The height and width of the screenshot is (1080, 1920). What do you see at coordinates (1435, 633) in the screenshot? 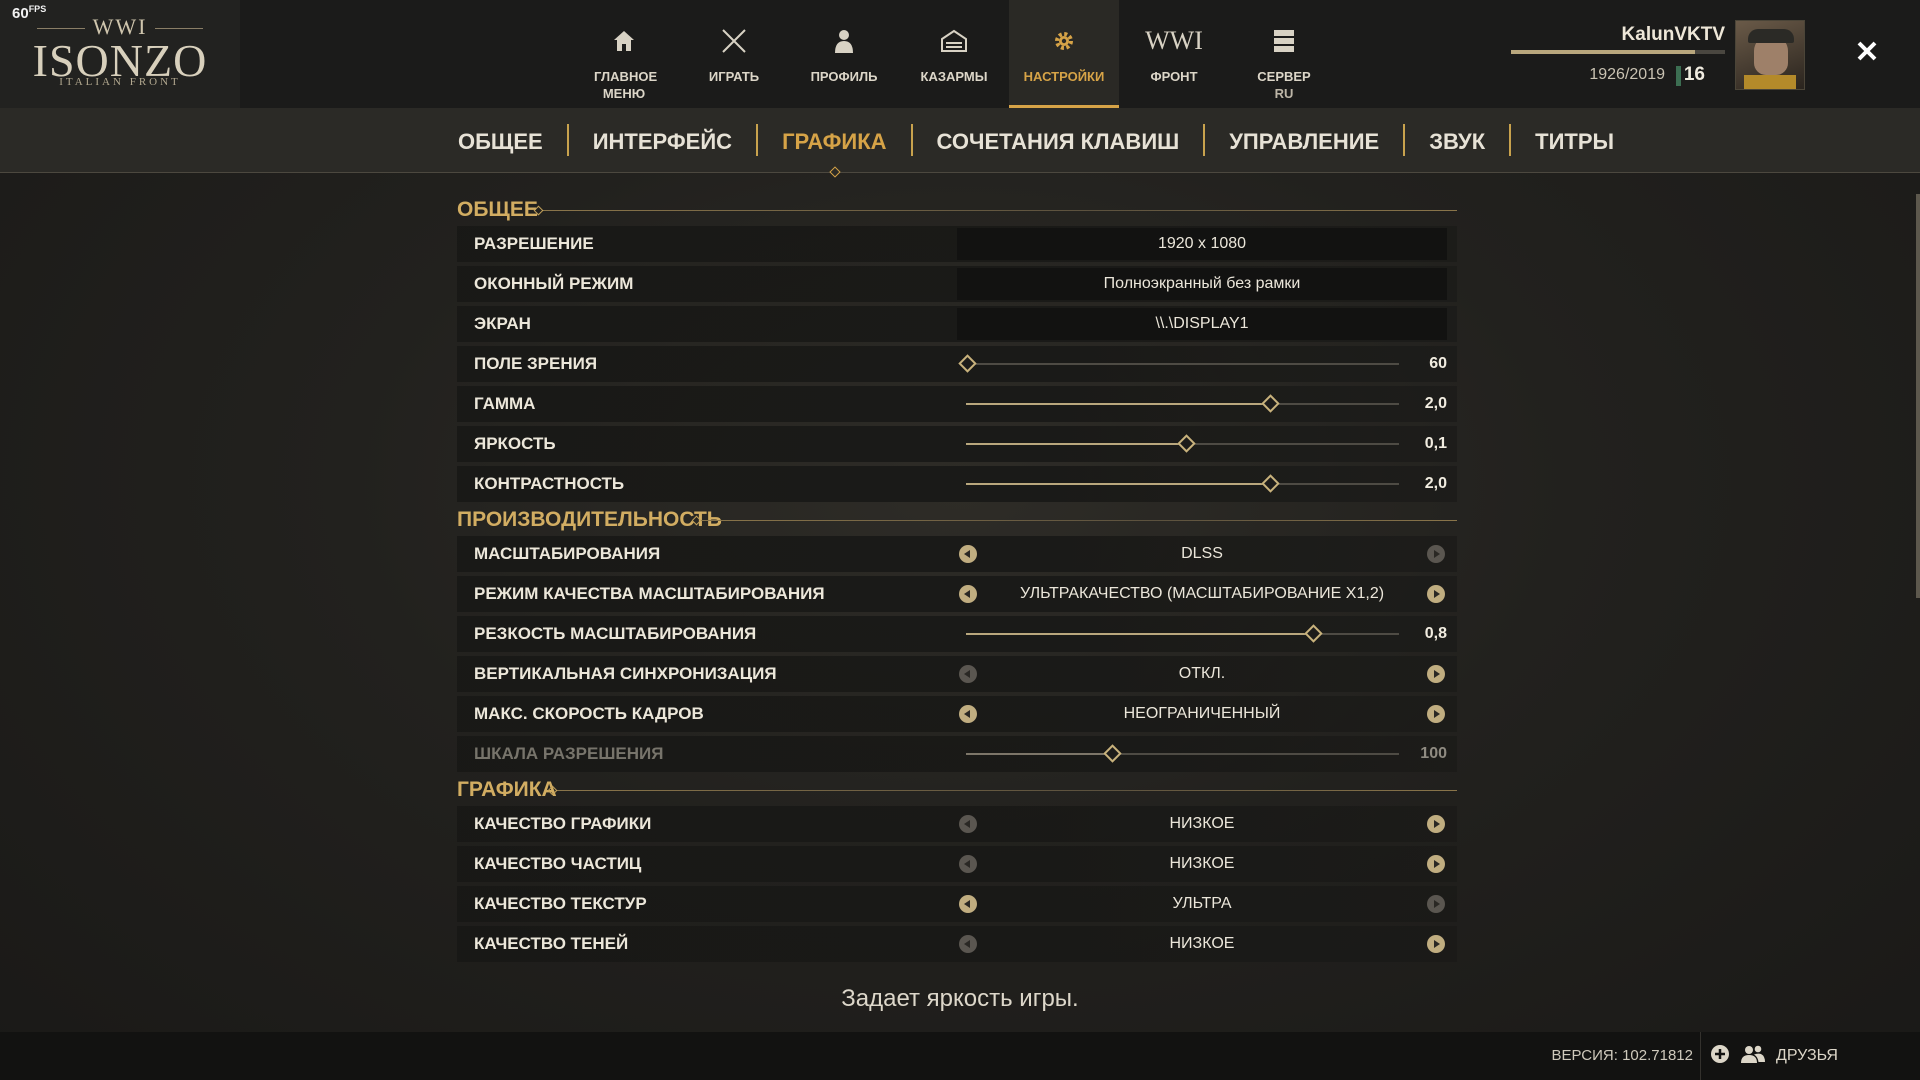
I see `slider-value: 0,8` at bounding box center [1435, 633].